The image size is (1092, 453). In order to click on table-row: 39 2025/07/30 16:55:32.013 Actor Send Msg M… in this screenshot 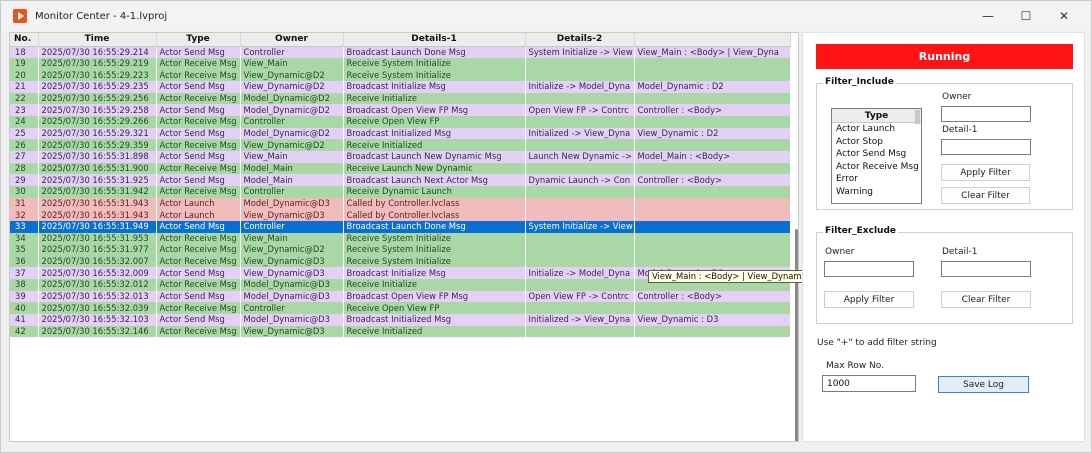, I will do `click(400, 296)`.